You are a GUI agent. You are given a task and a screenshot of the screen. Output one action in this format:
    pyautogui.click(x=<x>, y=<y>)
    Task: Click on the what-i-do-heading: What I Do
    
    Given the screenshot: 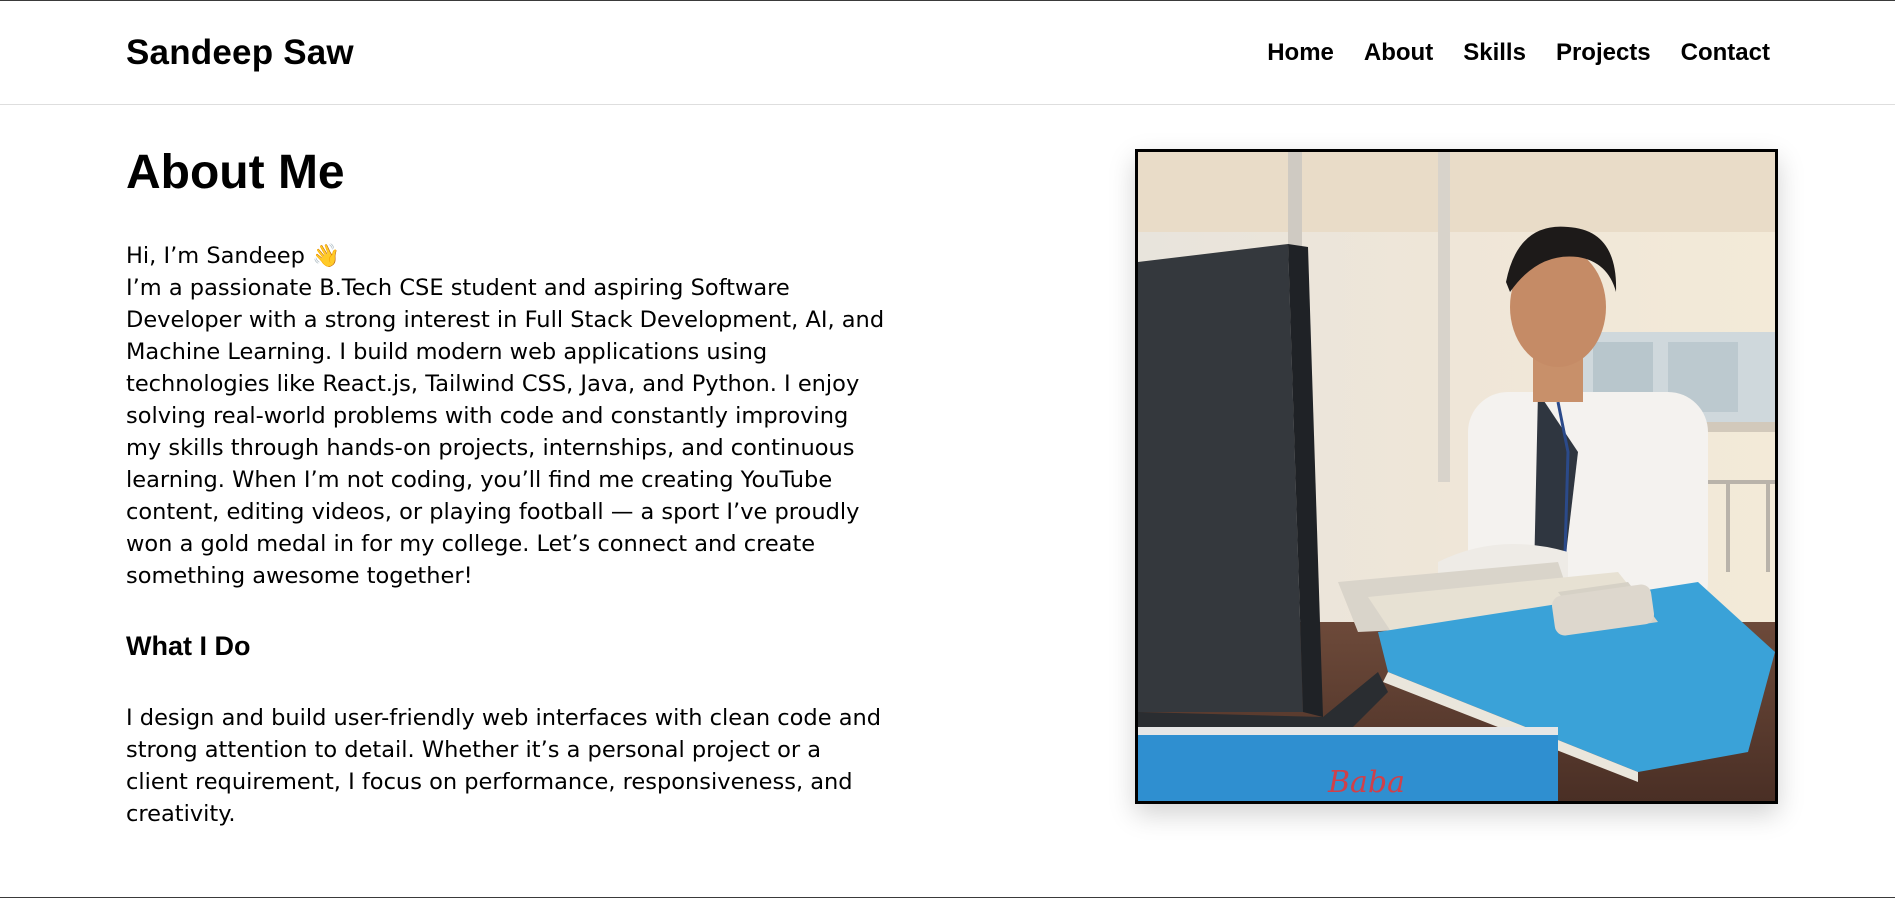 What is the action you would take?
    pyautogui.click(x=188, y=645)
    